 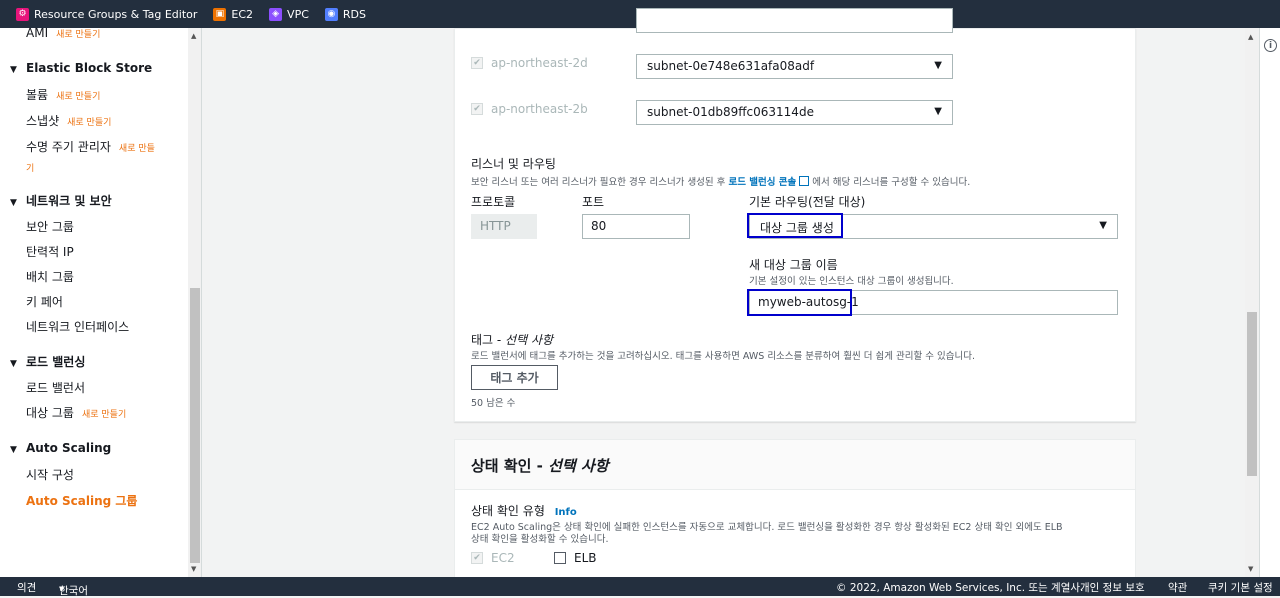 I want to click on elb-check-row: ELB, so click(x=575, y=558).